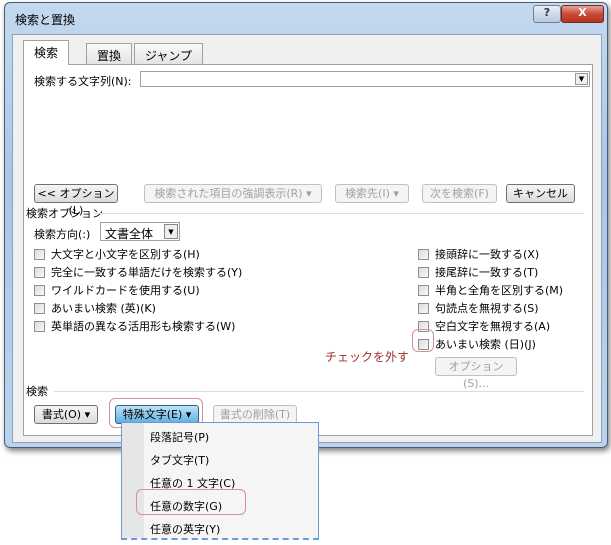 Image resolution: width=611 pixels, height=545 pixels. What do you see at coordinates (169, 53) in the screenshot?
I see `tab-goto: ジャンプ` at bounding box center [169, 53].